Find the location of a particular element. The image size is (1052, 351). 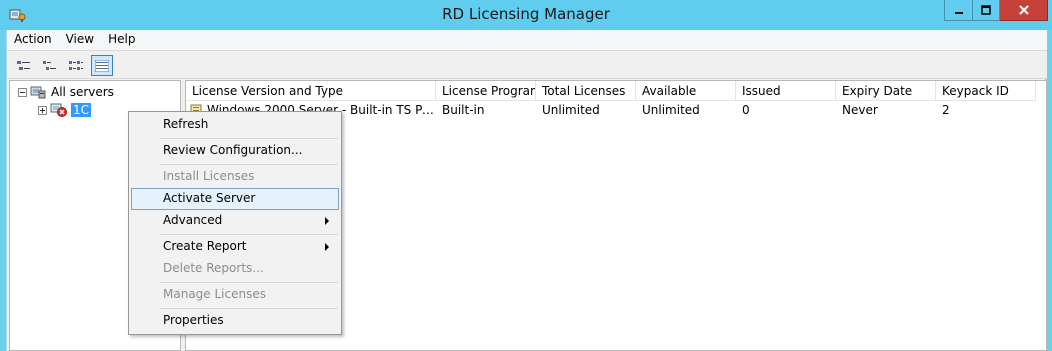

collapse-icon is located at coordinates (22, 92).